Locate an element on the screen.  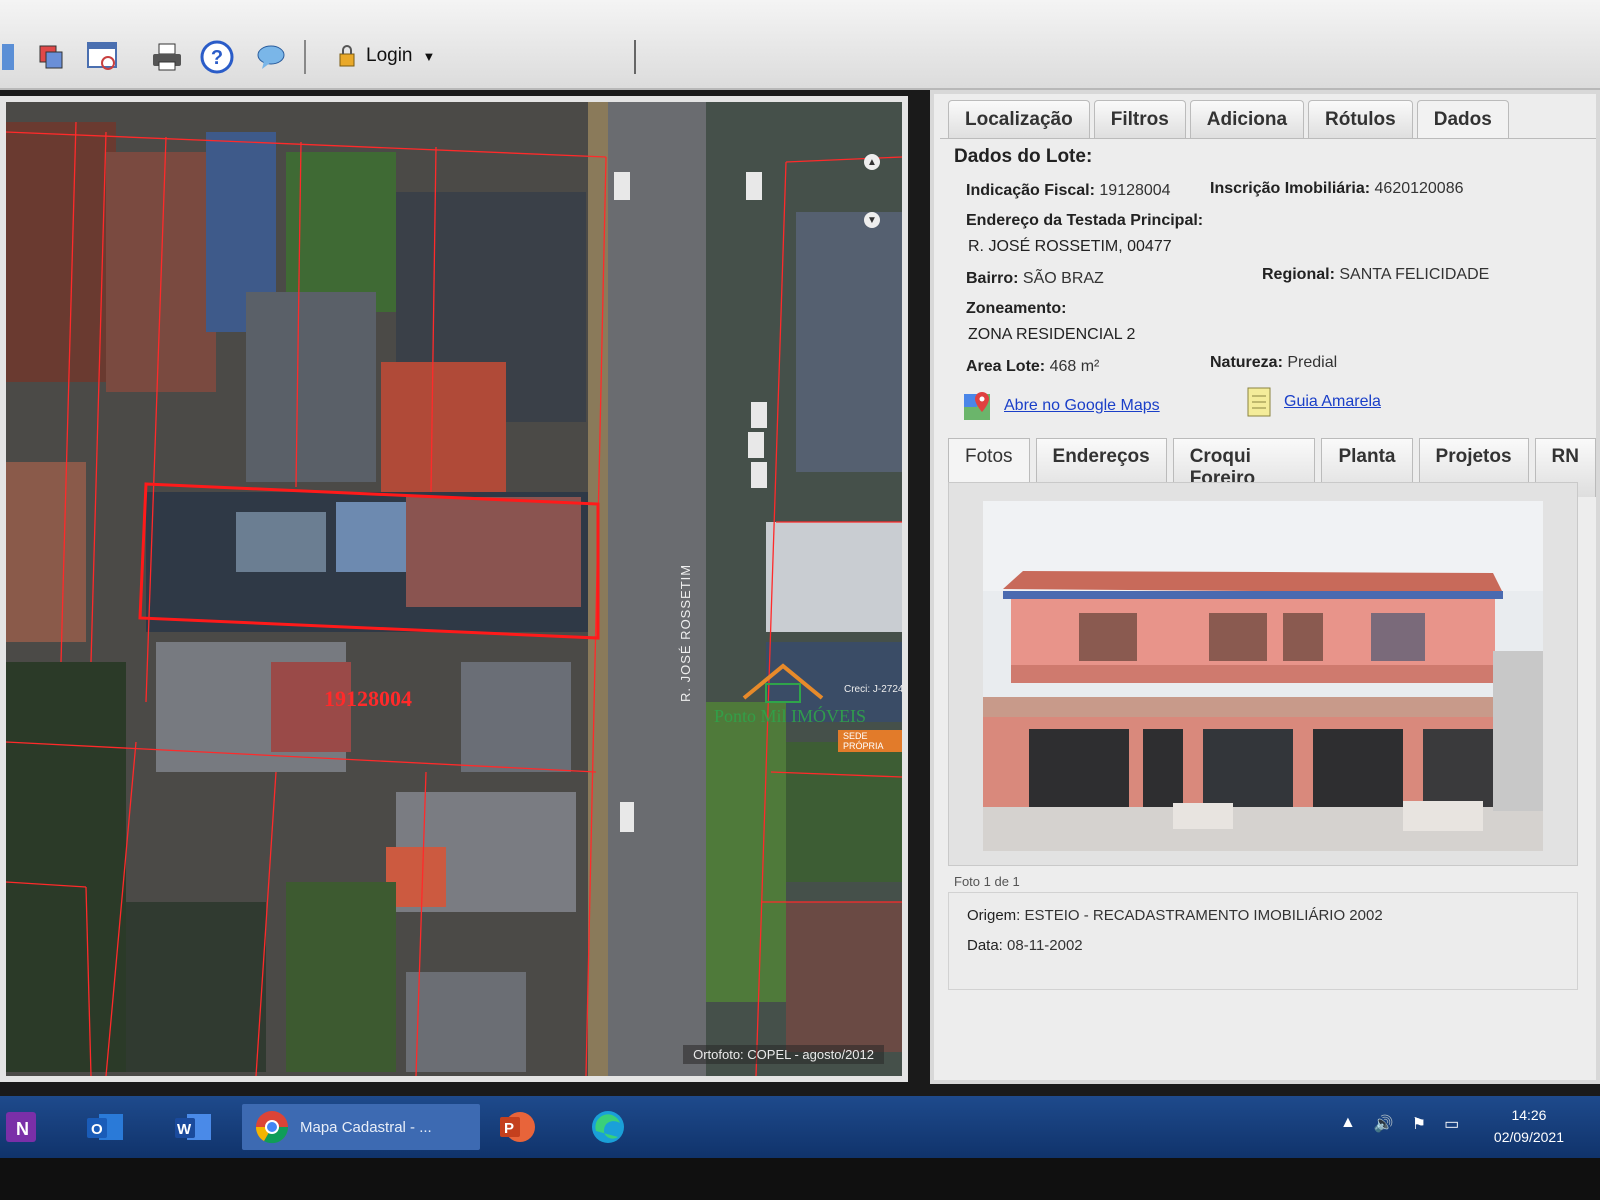
bairro-label: Bairro: is located at coordinates (992, 278).